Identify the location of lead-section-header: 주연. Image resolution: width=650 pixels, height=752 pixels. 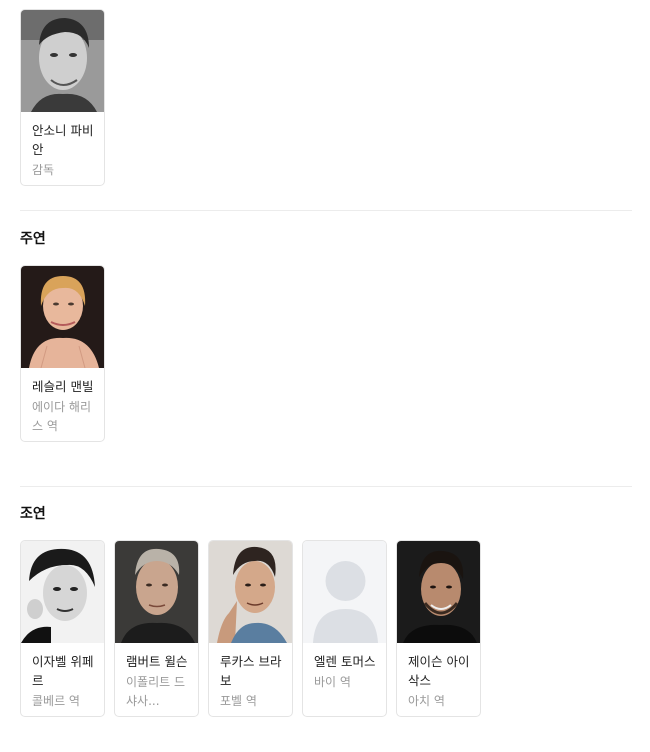
(326, 239).